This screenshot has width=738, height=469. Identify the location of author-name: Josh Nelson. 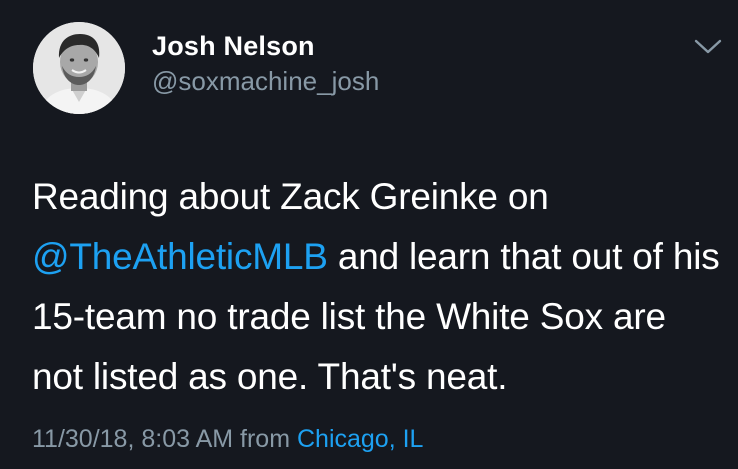
(265, 46).